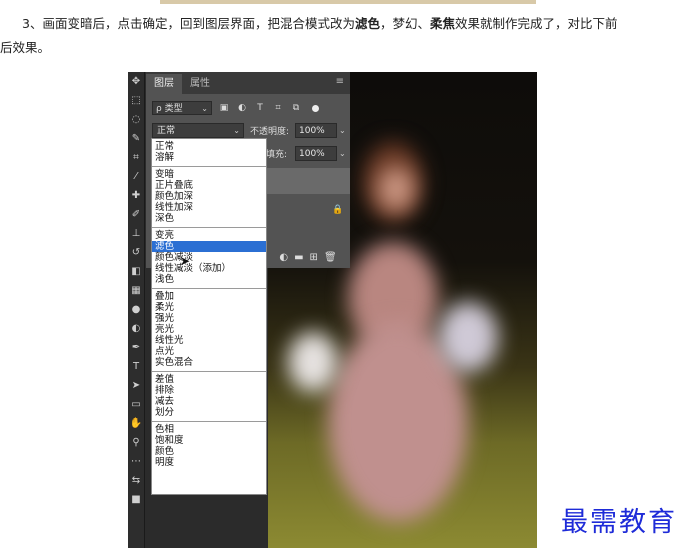 This screenshot has height=548, width=684. What do you see at coordinates (200, 84) in the screenshot?
I see `tab-properties: 属性` at bounding box center [200, 84].